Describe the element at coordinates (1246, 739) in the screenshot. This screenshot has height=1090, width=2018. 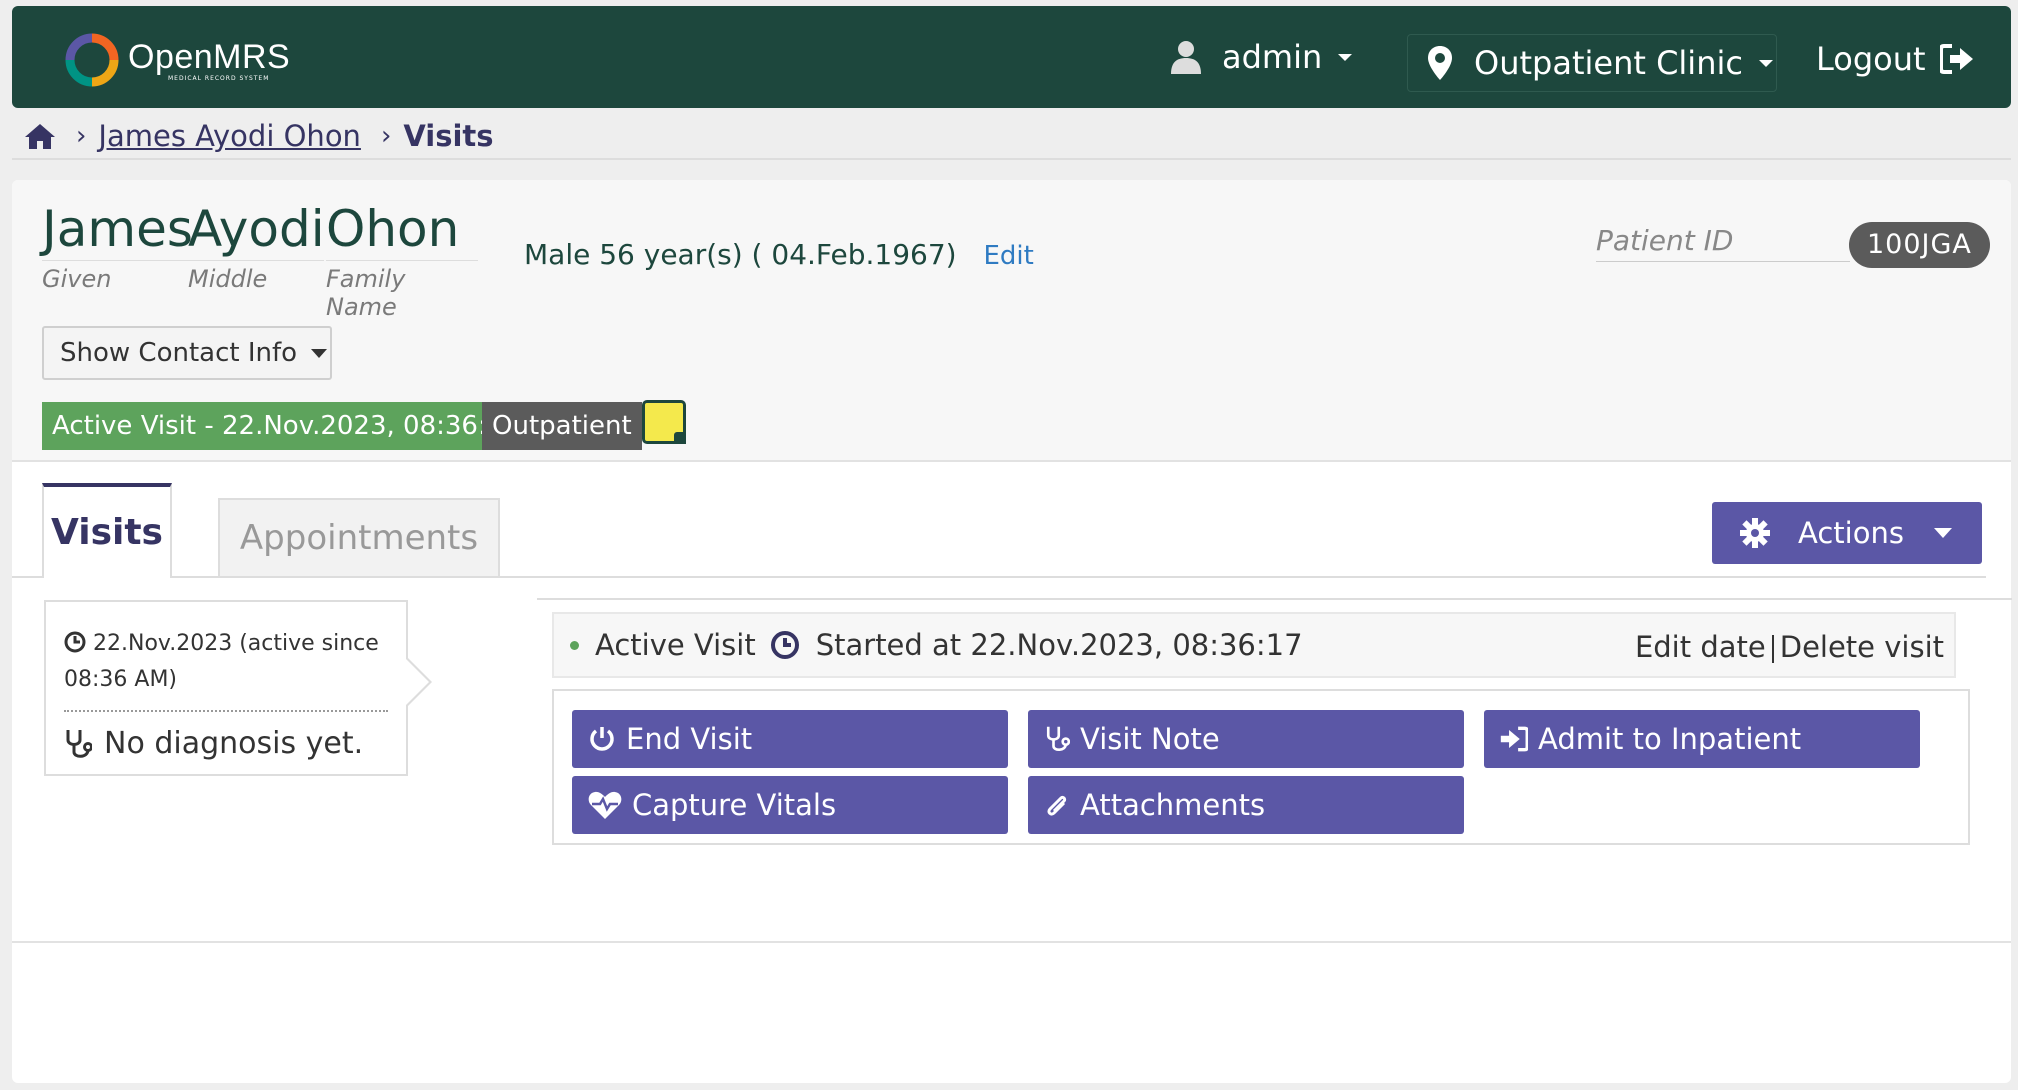
I see `visit-note-button: Visit Note` at that location.